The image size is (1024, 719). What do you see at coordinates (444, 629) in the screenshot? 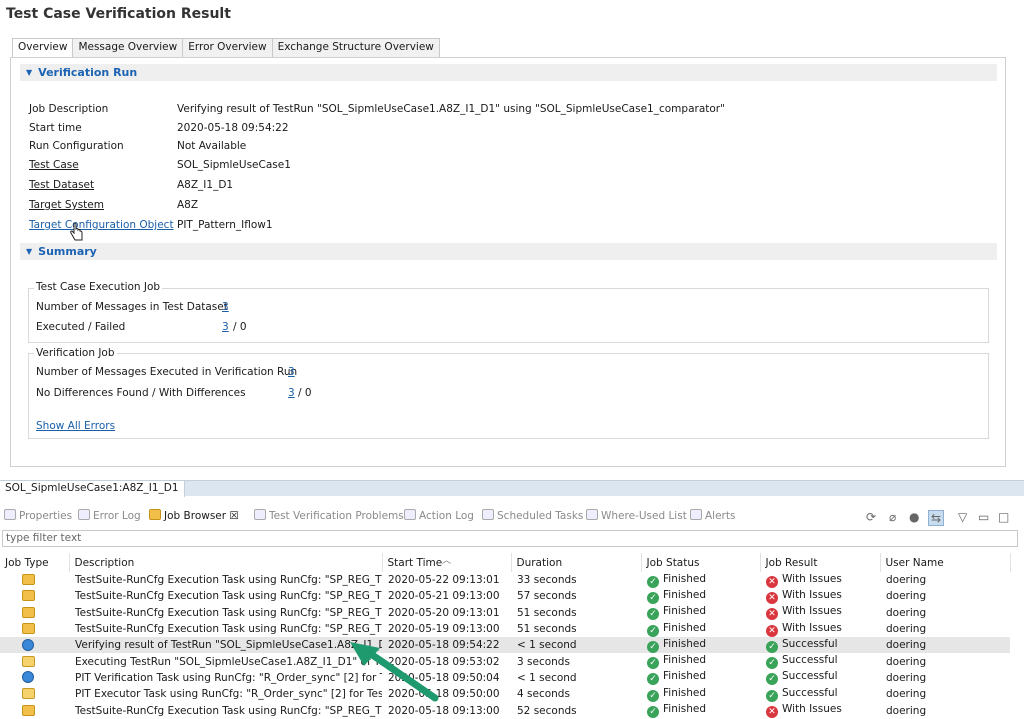
I see `start-time-cell-text: 2020-05-19 09:13:00` at bounding box center [444, 629].